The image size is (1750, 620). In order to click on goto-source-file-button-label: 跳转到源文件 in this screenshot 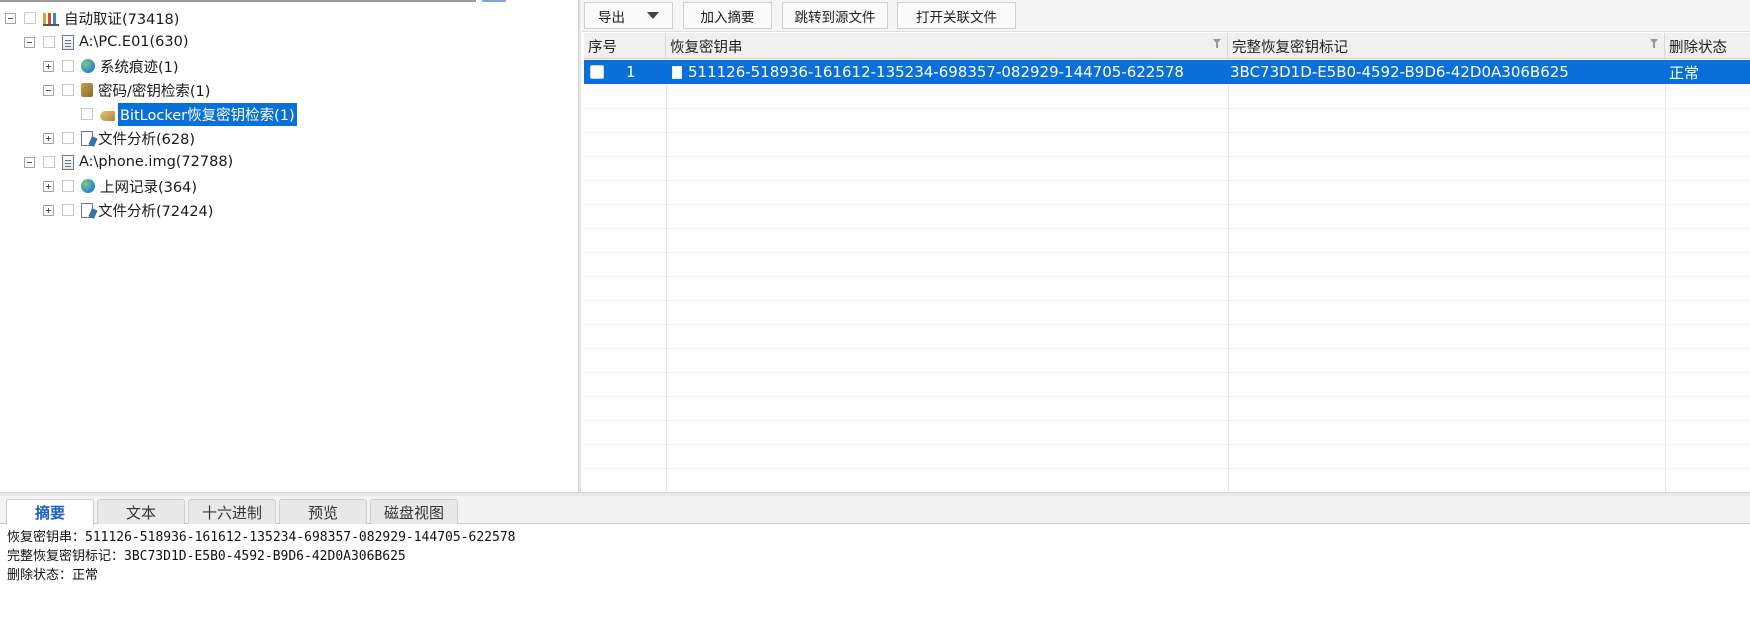, I will do `click(835, 17)`.